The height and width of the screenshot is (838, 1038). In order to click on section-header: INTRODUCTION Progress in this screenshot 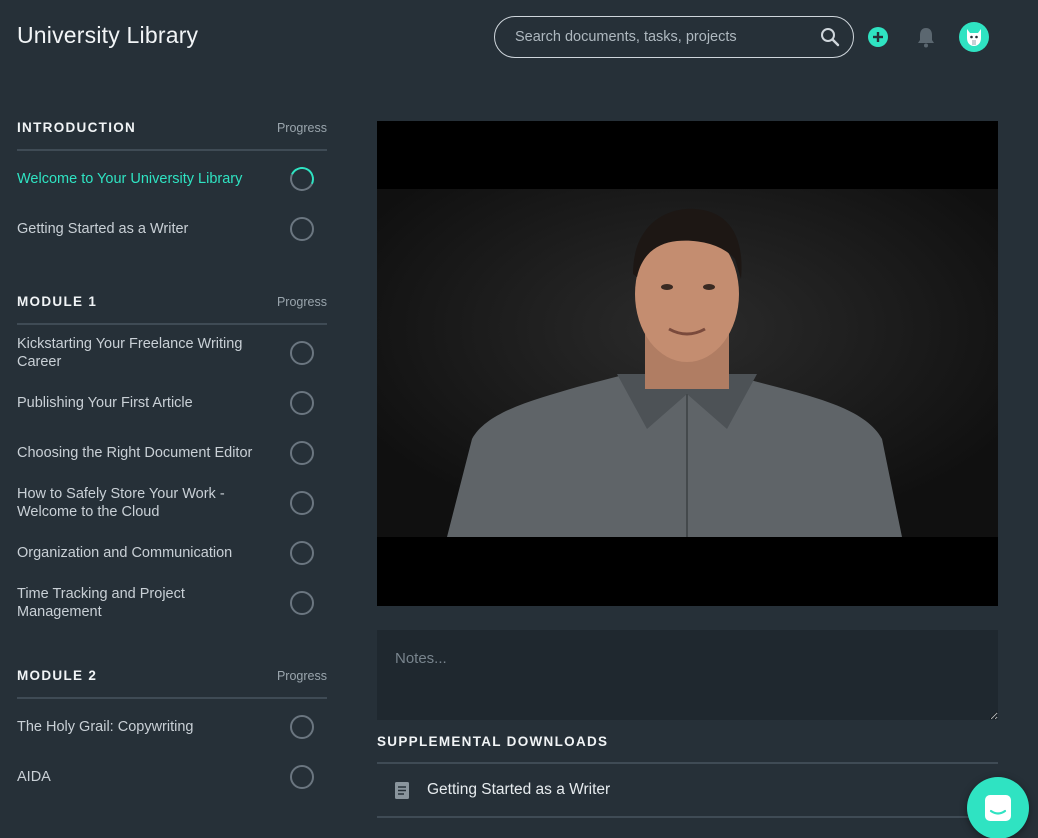, I will do `click(172, 135)`.